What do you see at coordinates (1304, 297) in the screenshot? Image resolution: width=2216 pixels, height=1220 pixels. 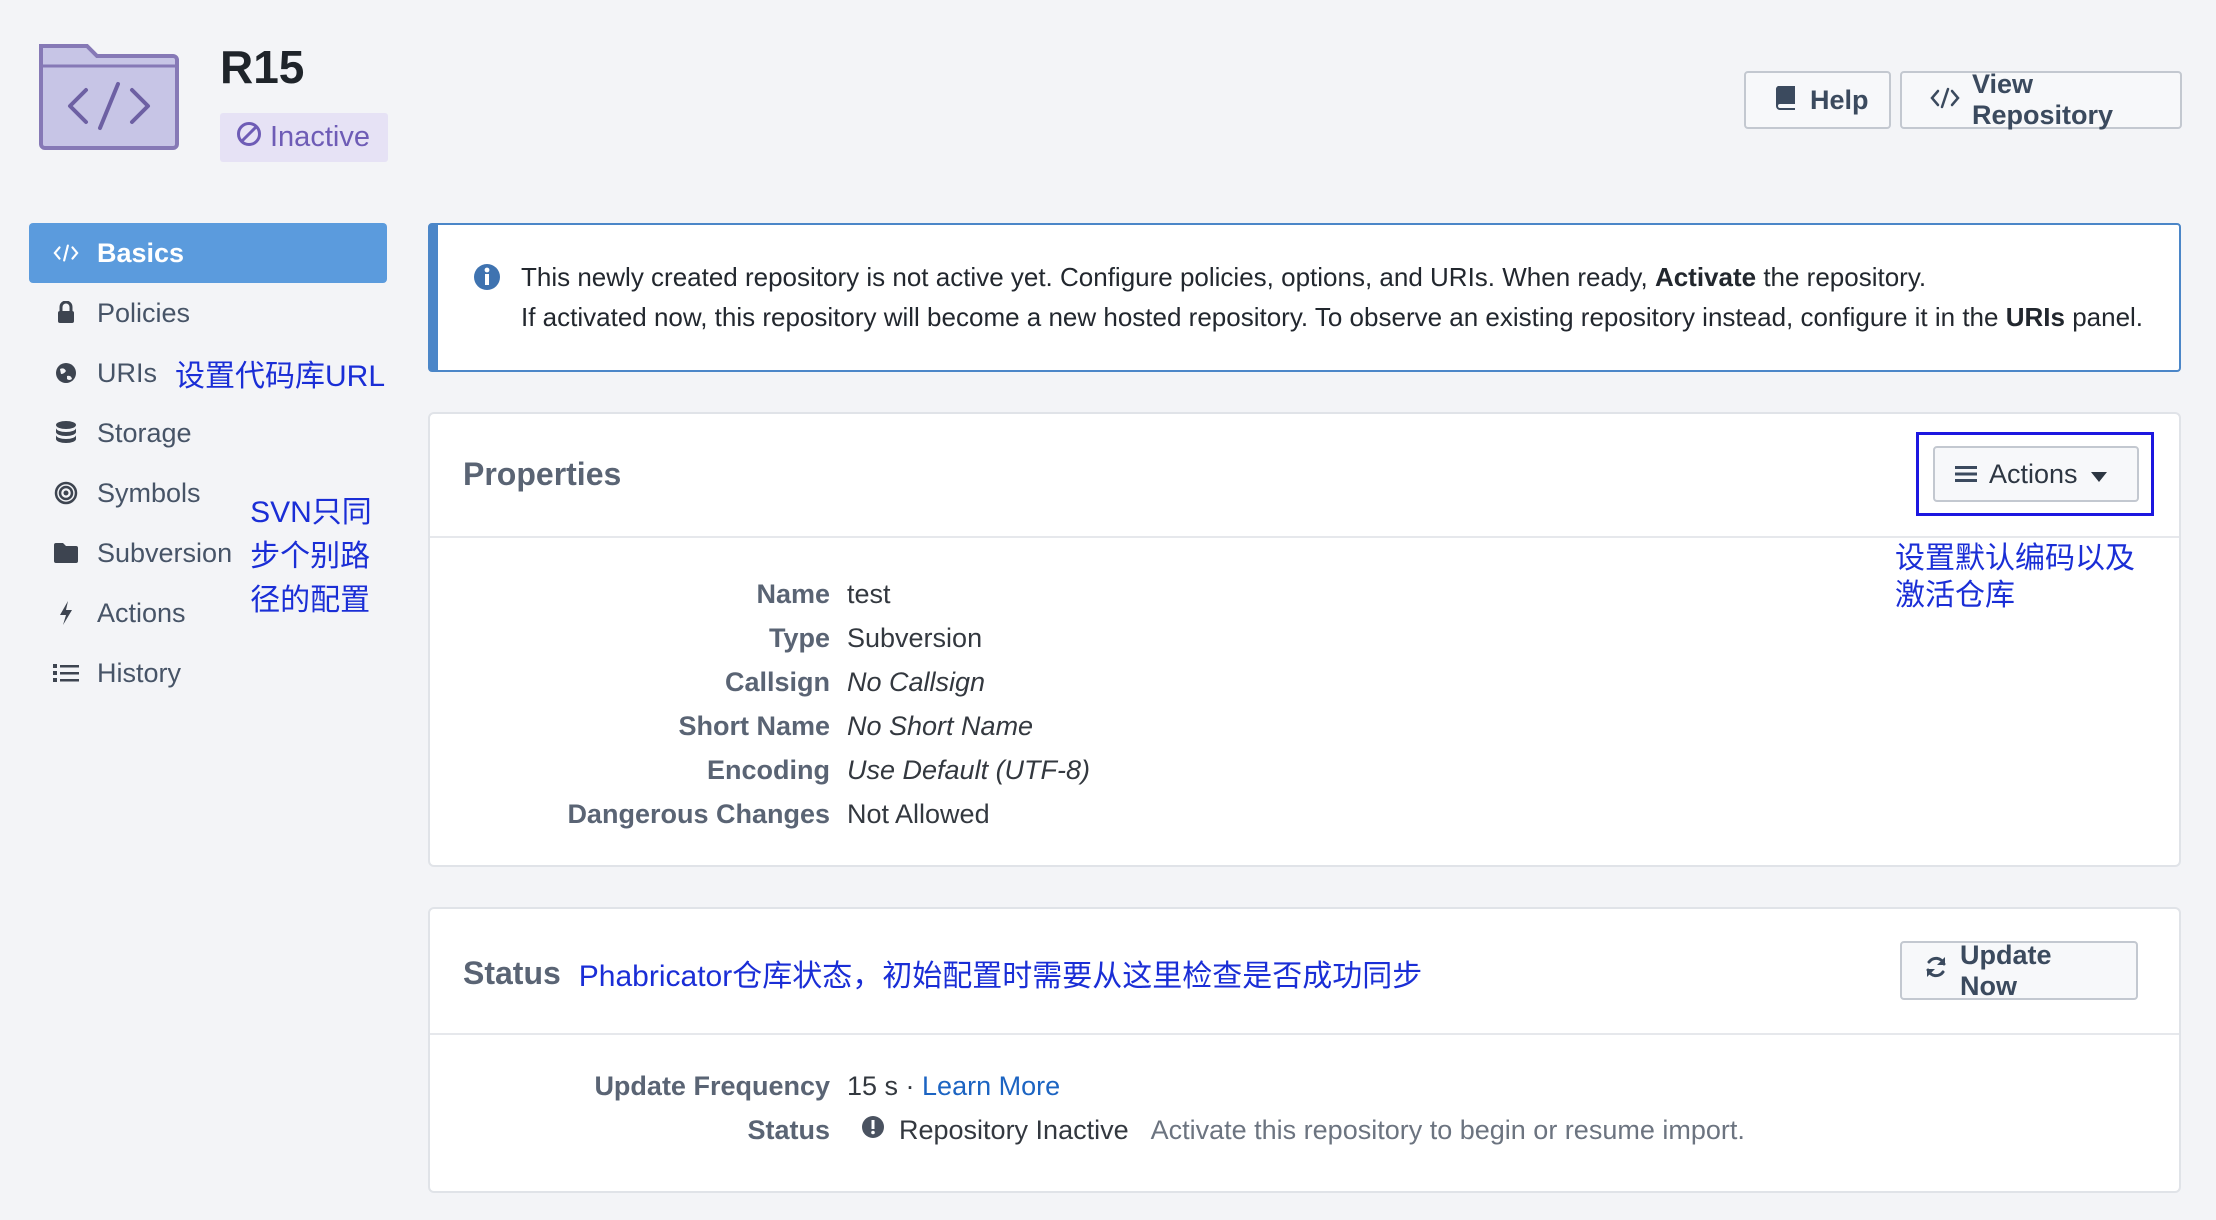 I see `info-notice` at bounding box center [1304, 297].